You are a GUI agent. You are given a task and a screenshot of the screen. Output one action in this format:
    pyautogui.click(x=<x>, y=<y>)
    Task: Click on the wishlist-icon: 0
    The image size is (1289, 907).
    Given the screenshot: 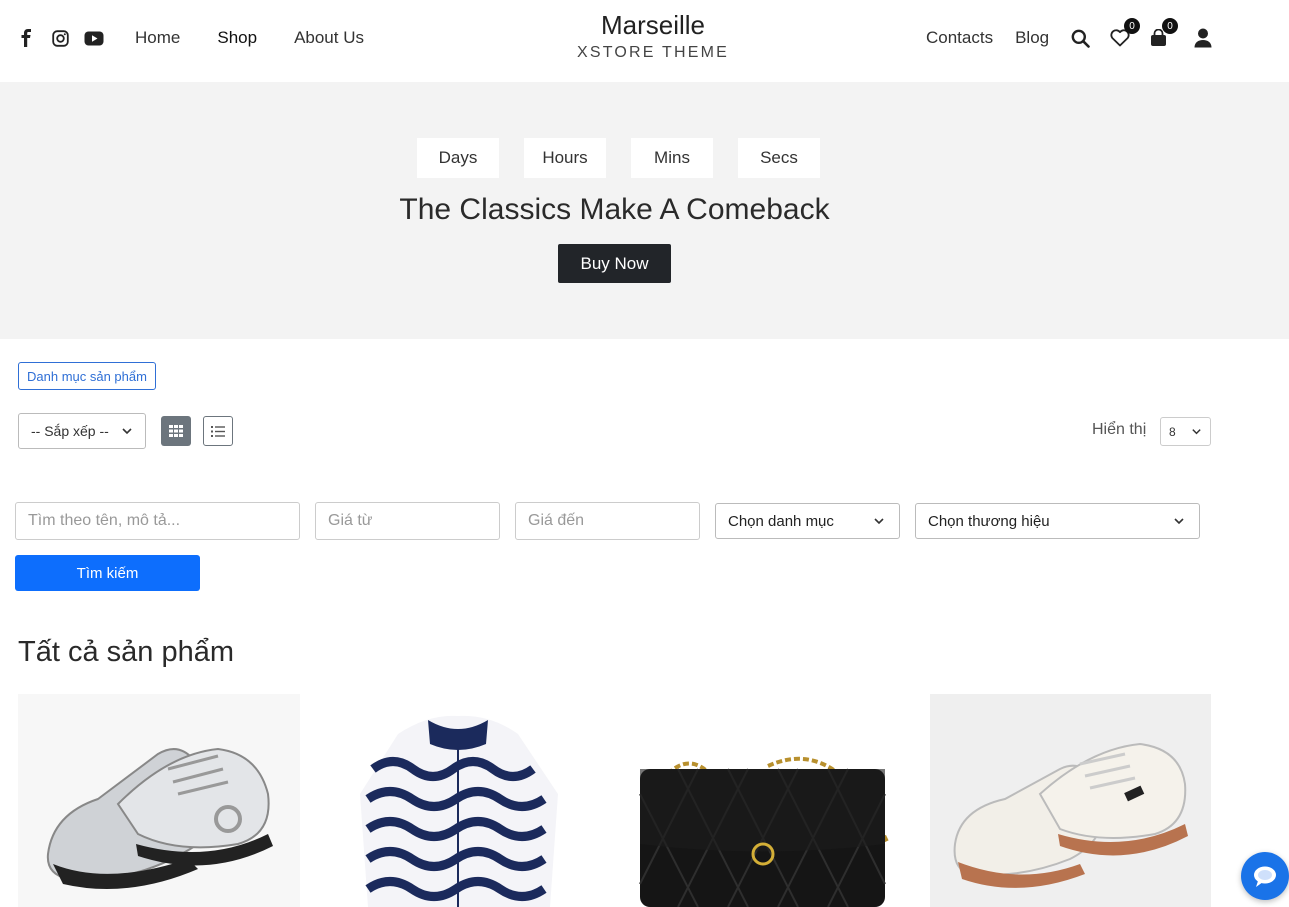 What is the action you would take?
    pyautogui.click(x=1124, y=33)
    